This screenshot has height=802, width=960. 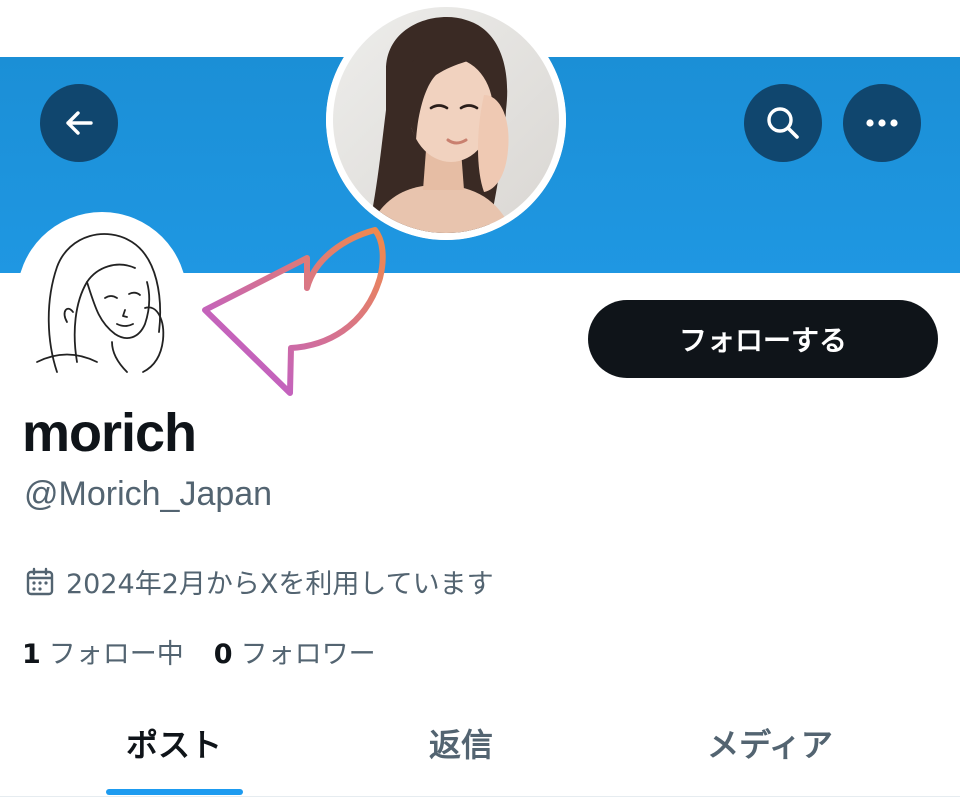 I want to click on following-label: フォロー中, so click(x=116, y=654).